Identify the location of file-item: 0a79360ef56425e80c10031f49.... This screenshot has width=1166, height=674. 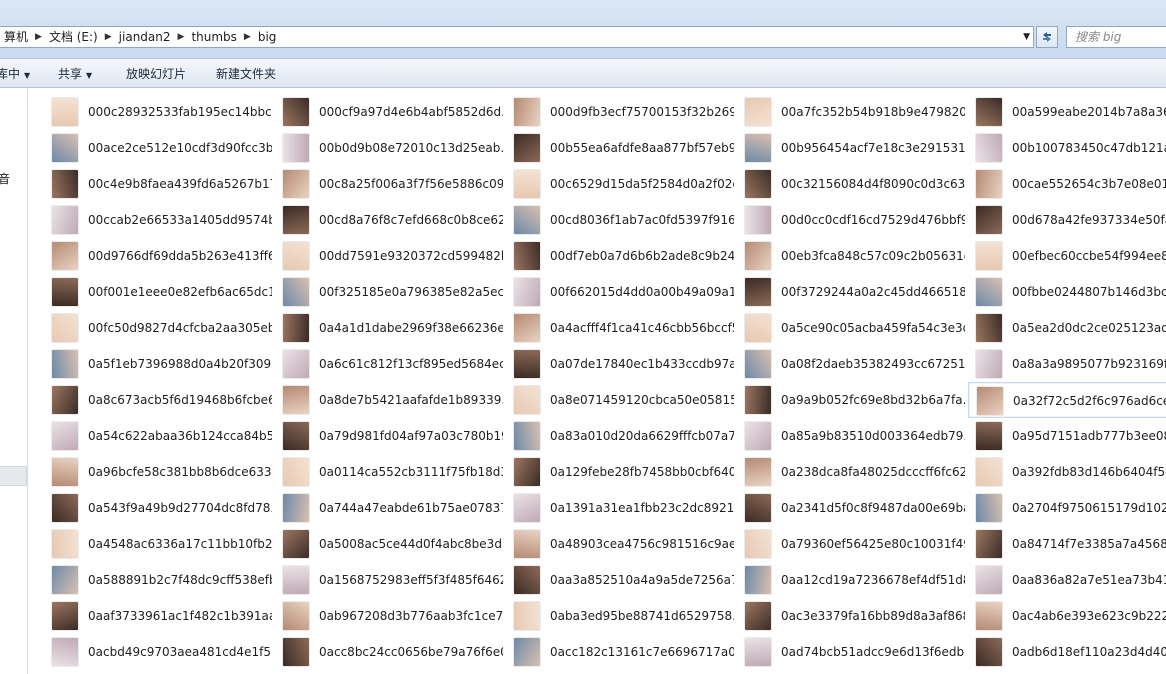
(851, 544).